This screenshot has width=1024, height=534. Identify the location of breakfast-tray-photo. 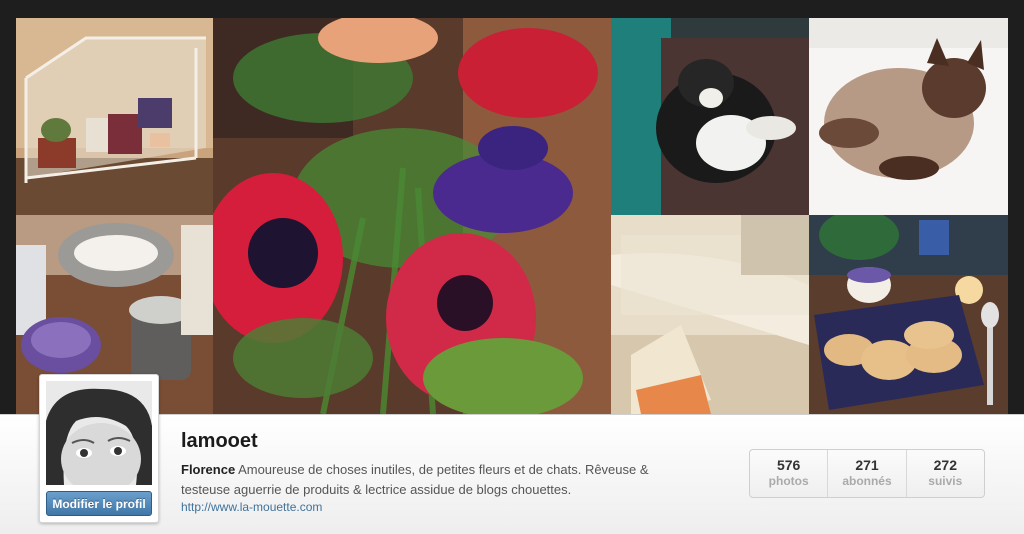
(908, 314).